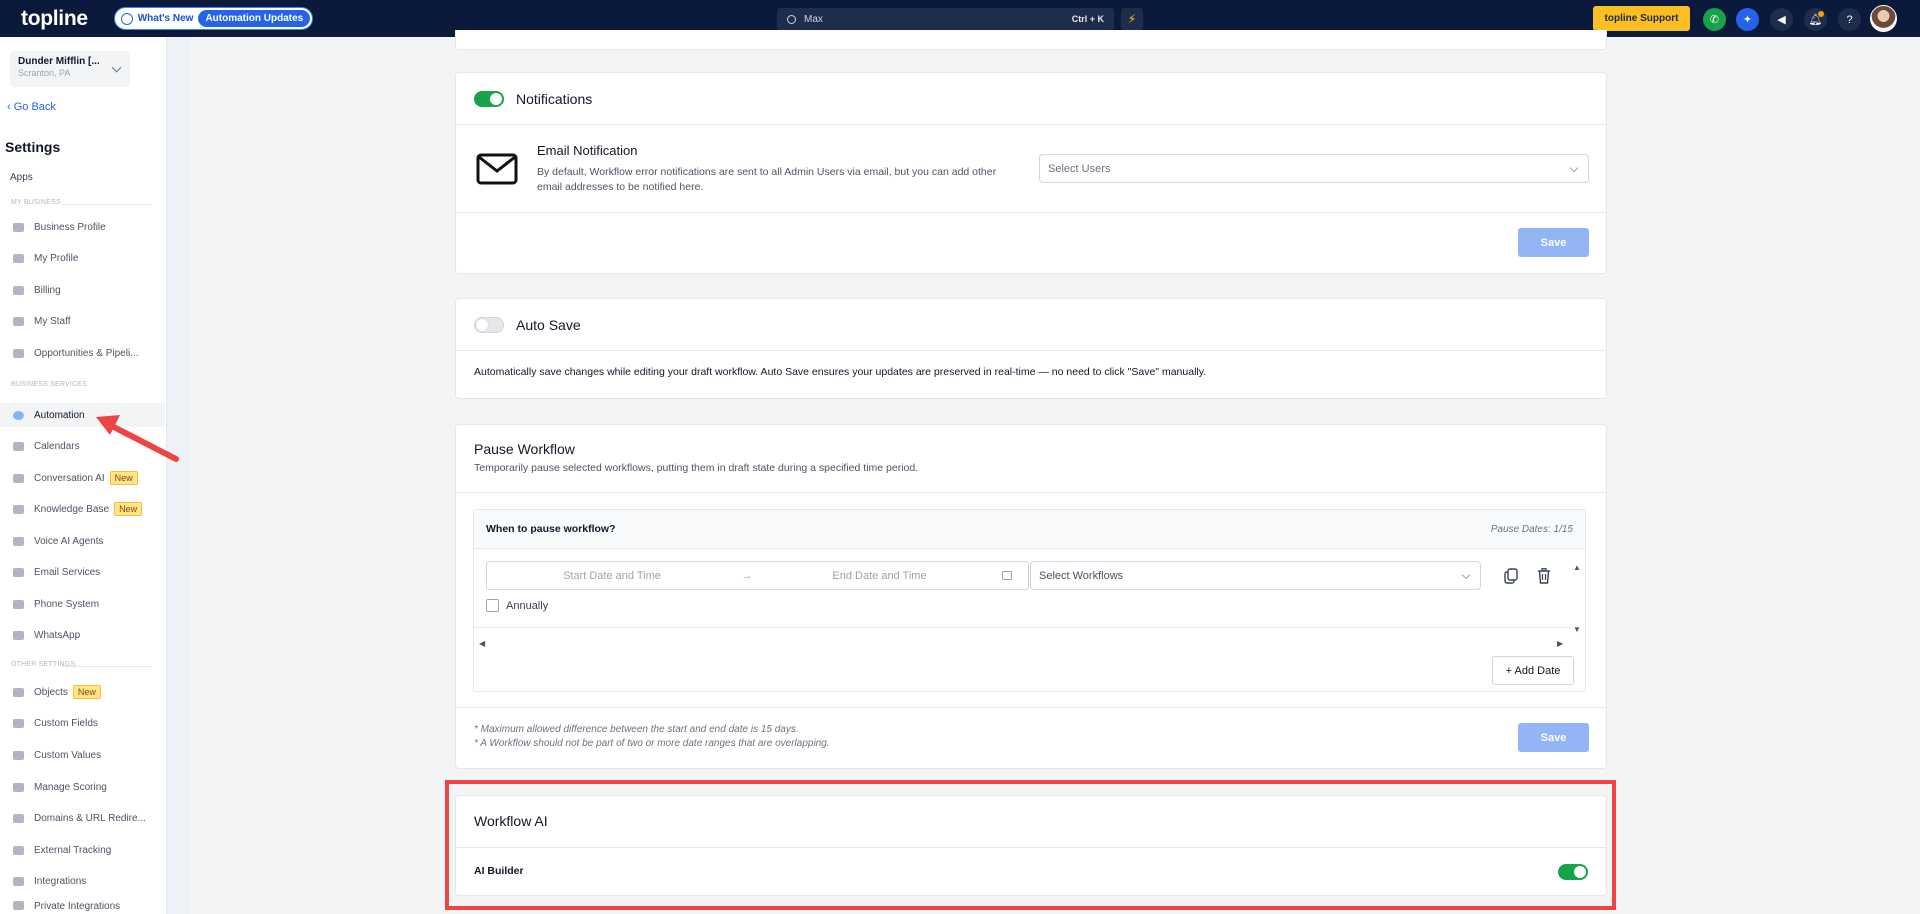 This screenshot has width=1920, height=914. What do you see at coordinates (791, 19) in the screenshot?
I see `search-icon` at bounding box center [791, 19].